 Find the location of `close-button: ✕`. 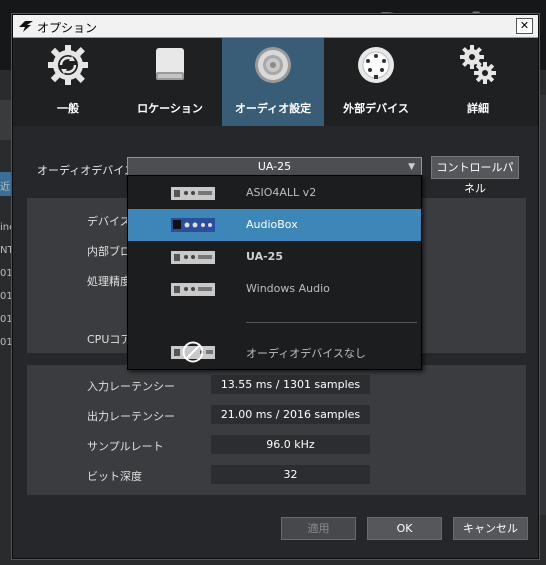

close-button: ✕ is located at coordinates (524, 26).